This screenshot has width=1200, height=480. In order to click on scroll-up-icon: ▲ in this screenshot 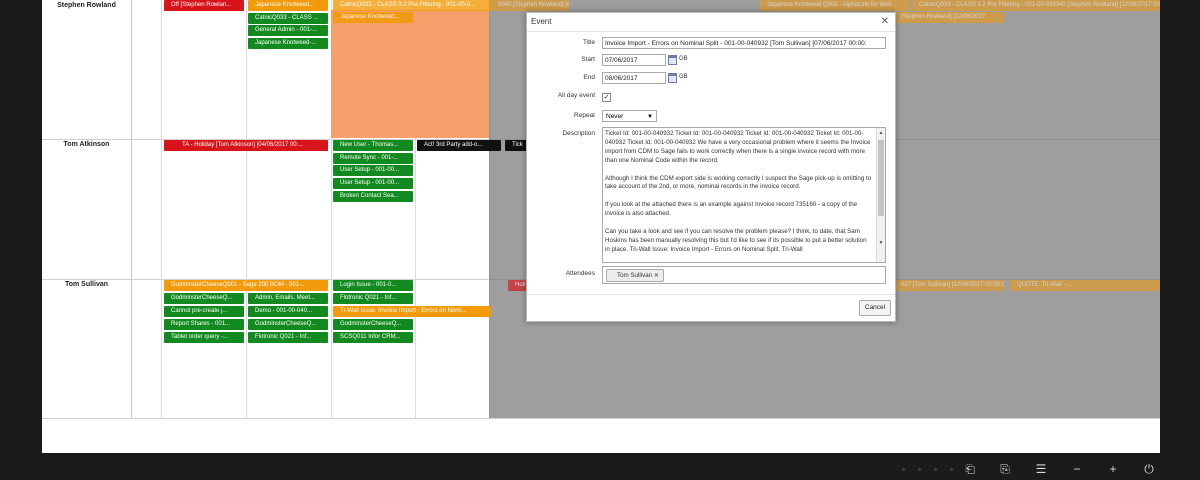, I will do `click(881, 133)`.